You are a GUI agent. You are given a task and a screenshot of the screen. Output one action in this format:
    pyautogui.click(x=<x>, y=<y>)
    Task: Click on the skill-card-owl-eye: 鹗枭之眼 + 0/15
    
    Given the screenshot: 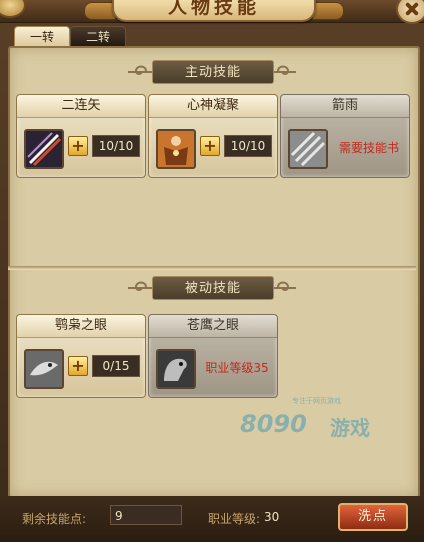 What is the action you would take?
    pyautogui.click(x=81, y=356)
    